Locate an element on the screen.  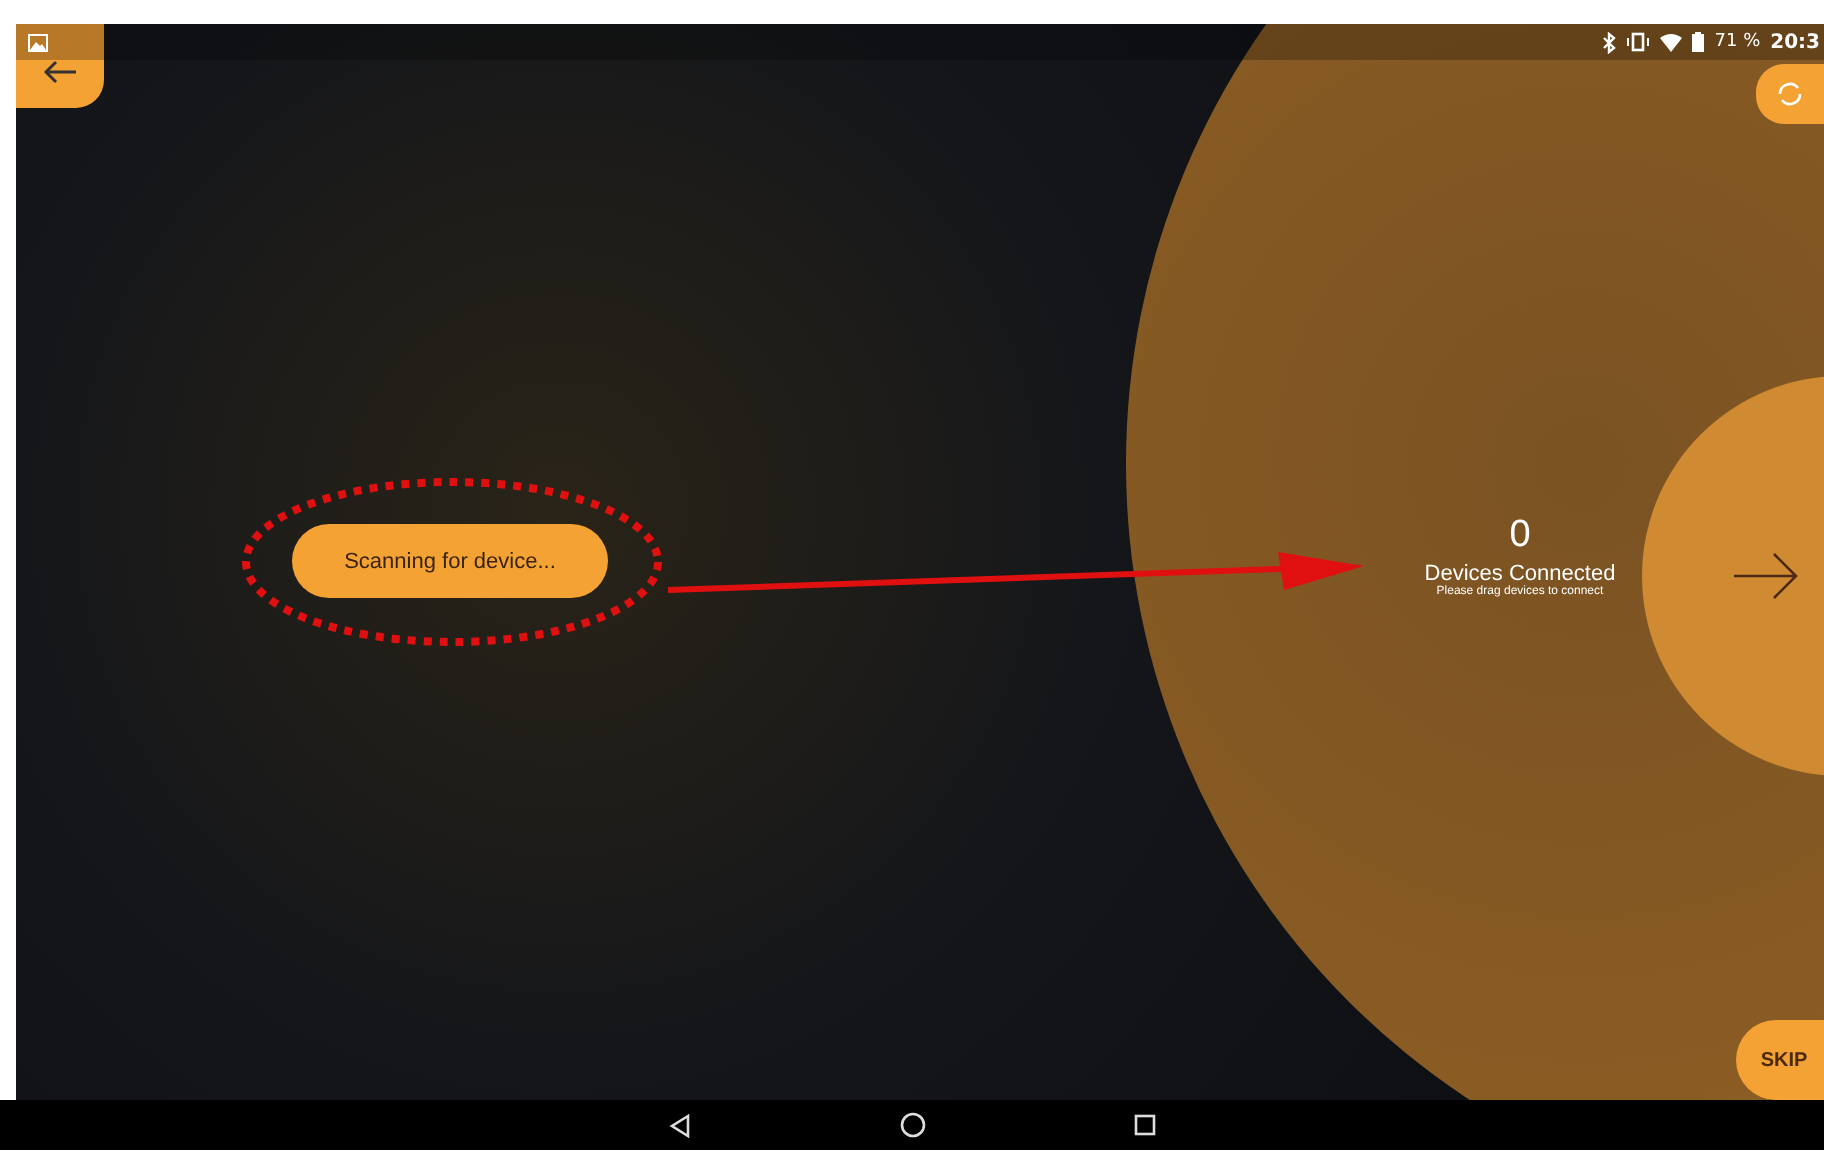
battery-icon is located at coordinates (1698, 42).